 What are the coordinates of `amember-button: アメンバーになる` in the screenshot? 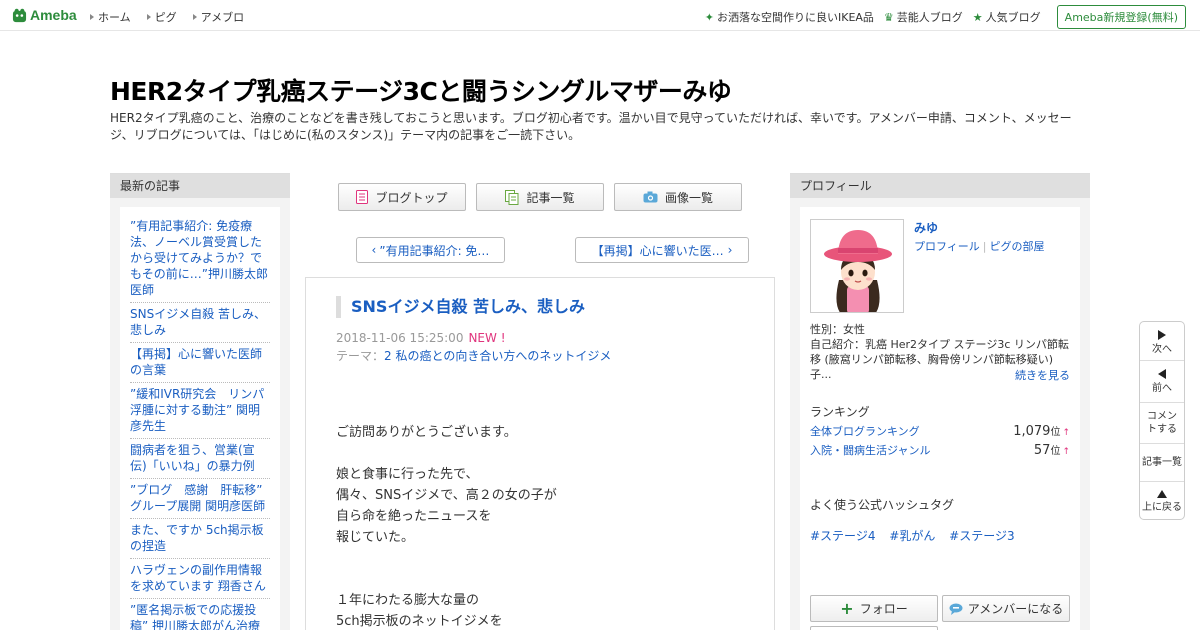 It's located at (1006, 608).